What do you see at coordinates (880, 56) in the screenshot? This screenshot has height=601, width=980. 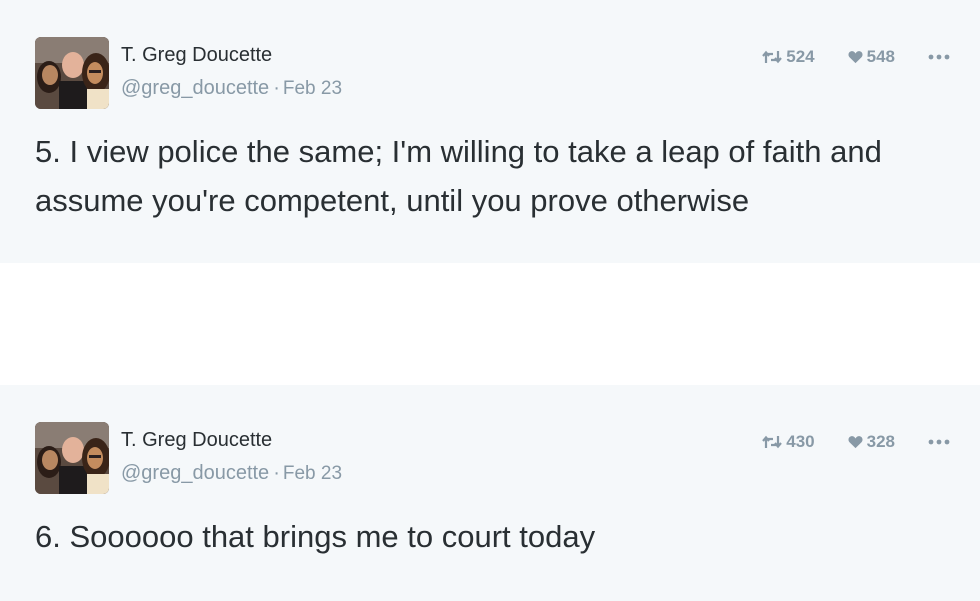 I see `like-count: 548` at bounding box center [880, 56].